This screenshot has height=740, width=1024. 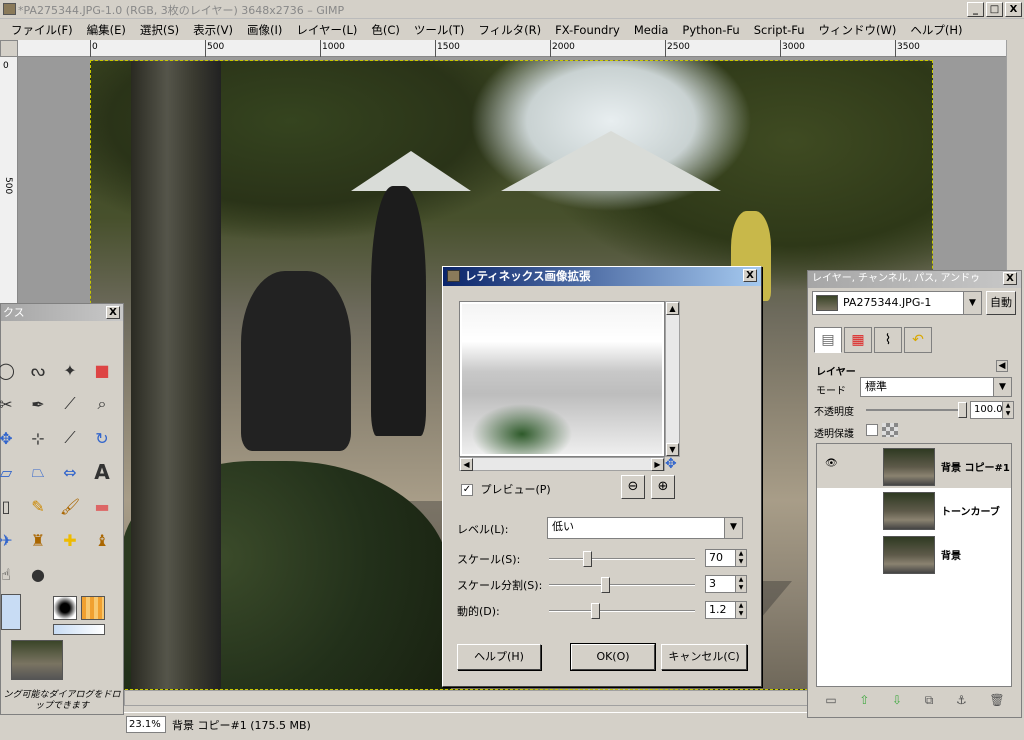 What do you see at coordinates (70, 506) in the screenshot?
I see `paintbrush-icon: 🖌` at bounding box center [70, 506].